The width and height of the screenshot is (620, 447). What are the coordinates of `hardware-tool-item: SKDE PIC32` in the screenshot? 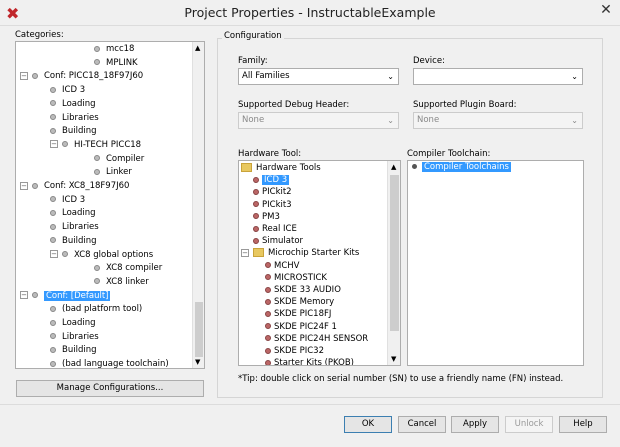 It's located at (294, 351).